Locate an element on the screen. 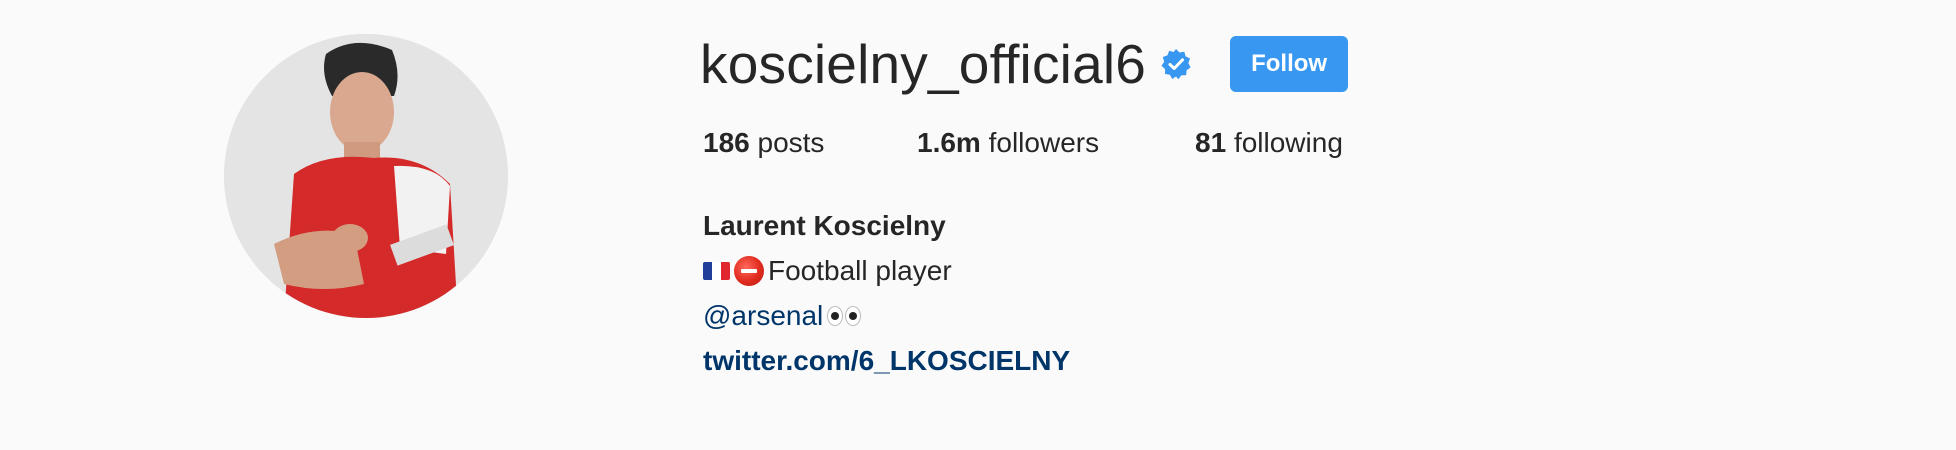  avatar-photo is located at coordinates (366, 176).